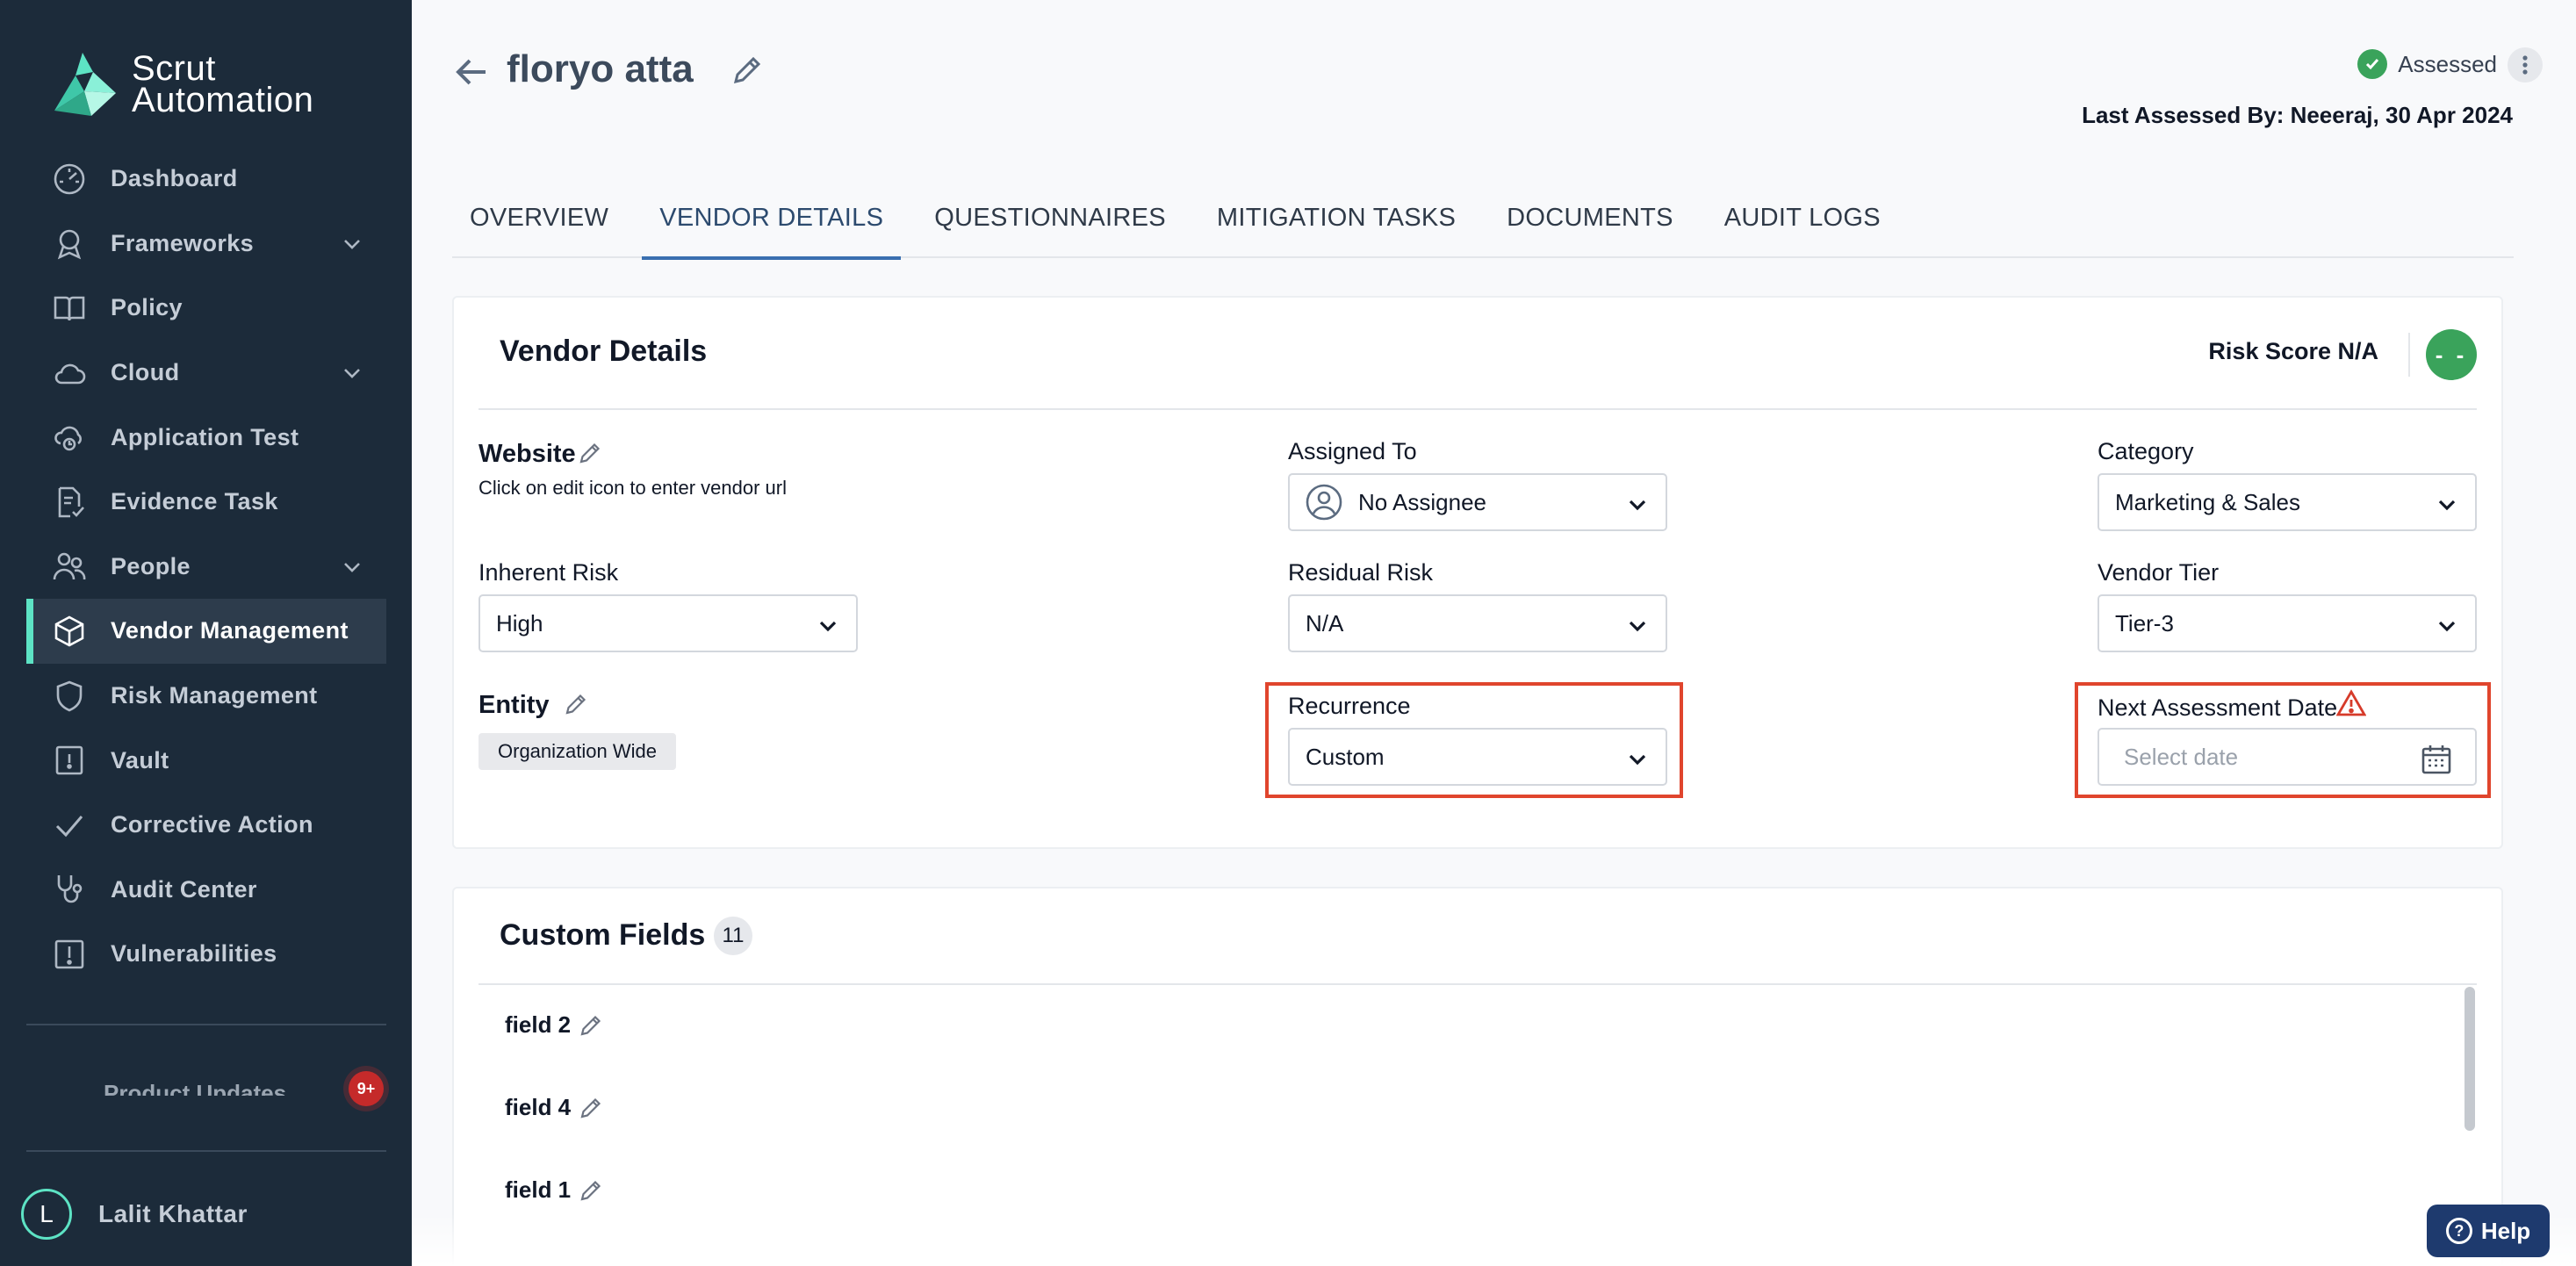 This screenshot has height=1266, width=2576. What do you see at coordinates (2469, 1059) in the screenshot?
I see `scrollbar` at bounding box center [2469, 1059].